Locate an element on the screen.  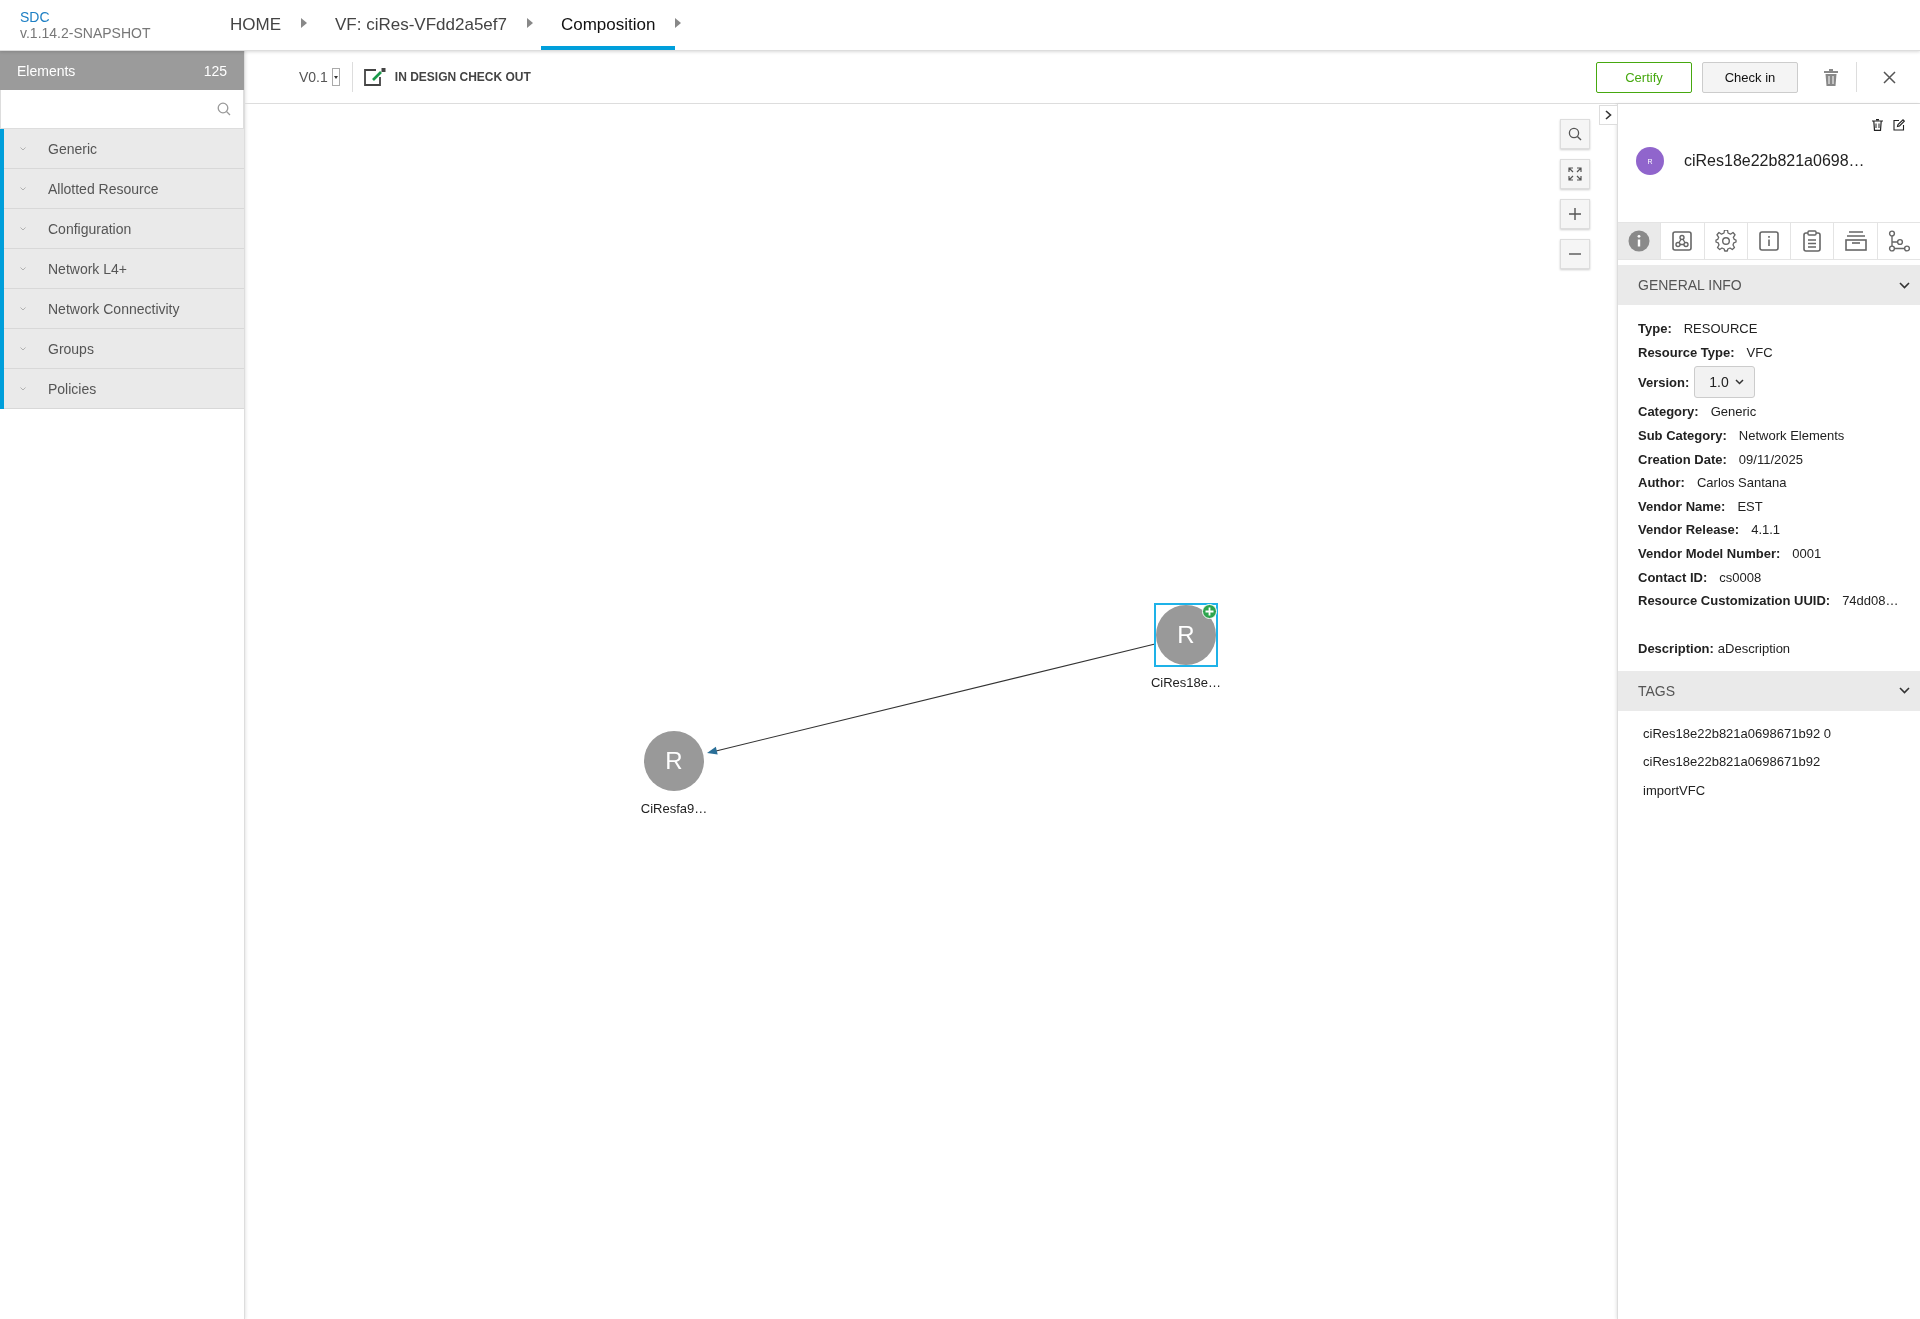
category-item: Policies is located at coordinates (124, 389).